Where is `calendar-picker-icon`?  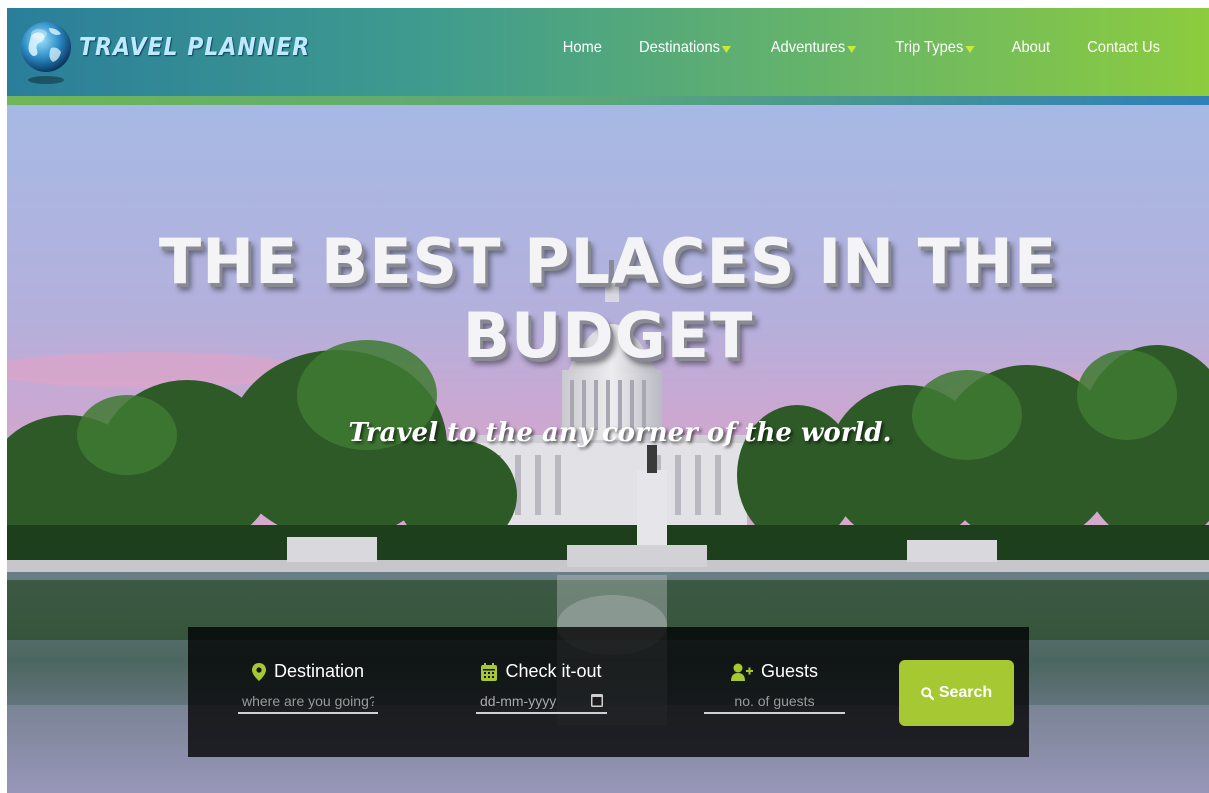
calendar-picker-icon is located at coordinates (597, 701).